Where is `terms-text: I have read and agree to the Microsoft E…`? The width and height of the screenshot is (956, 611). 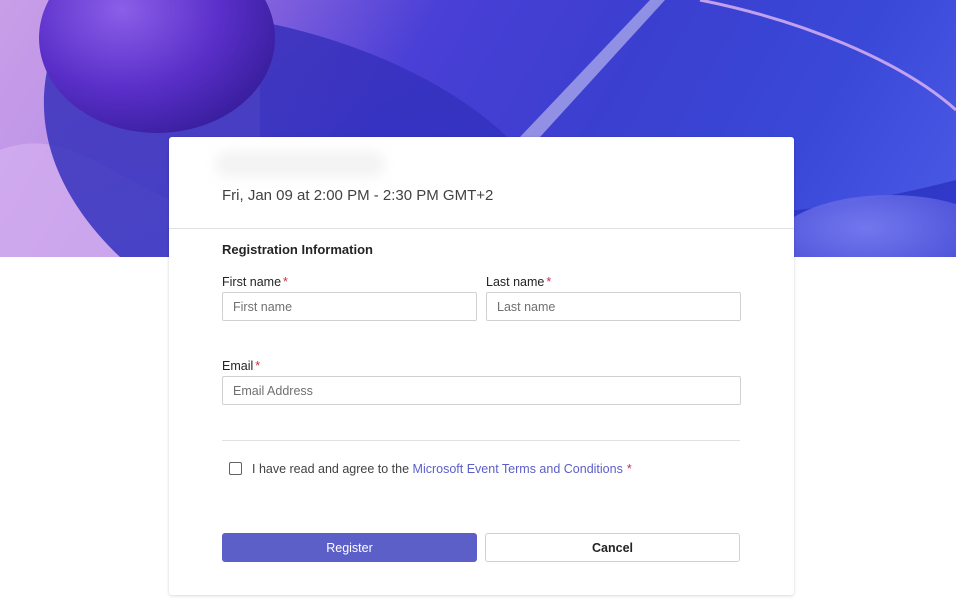 terms-text: I have read and agree to the Microsoft E… is located at coordinates (442, 469).